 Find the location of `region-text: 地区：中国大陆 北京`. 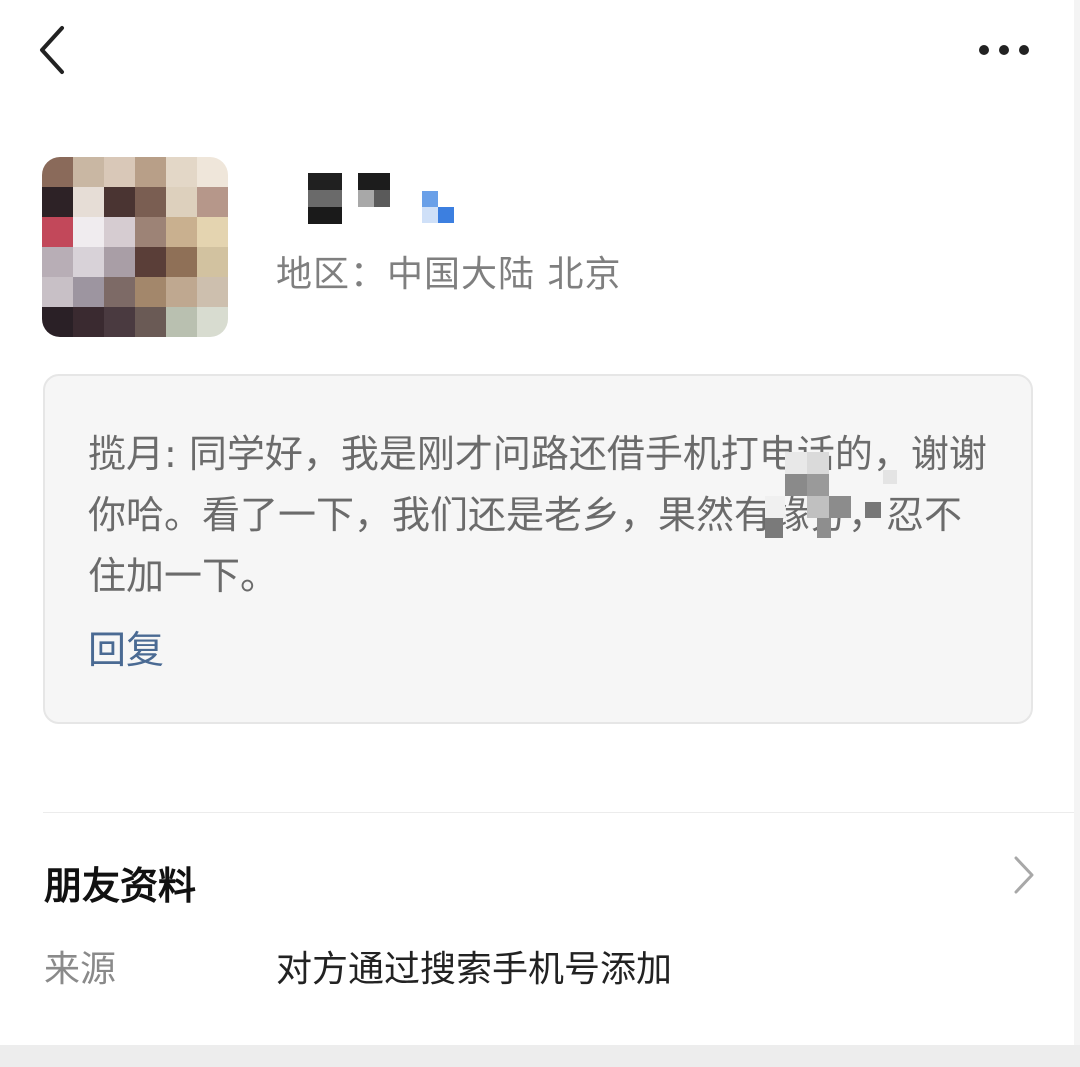

region-text: 地区：中国大陆 北京 is located at coordinates (449, 274).